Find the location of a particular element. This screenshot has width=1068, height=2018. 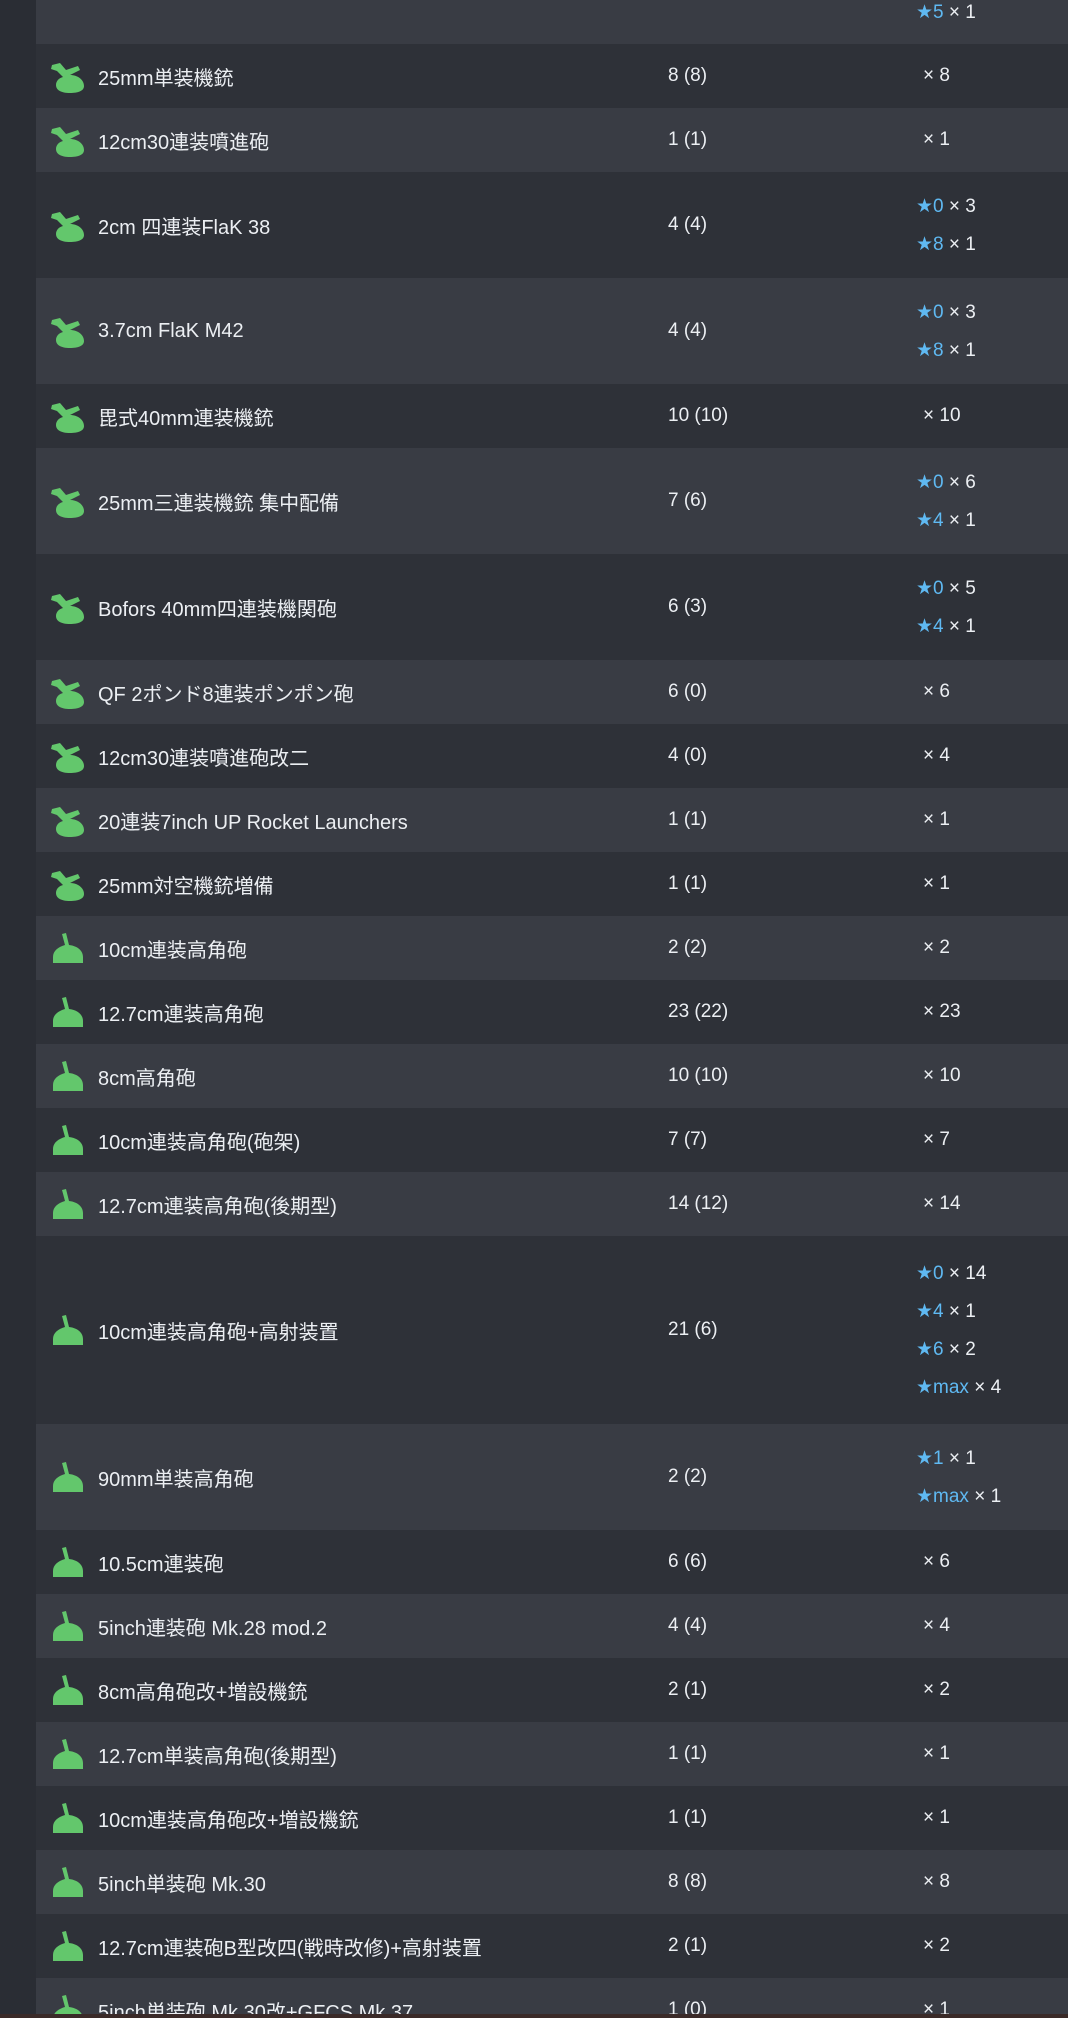

improvement-line: ★4 × 1 is located at coordinates (992, 1311).